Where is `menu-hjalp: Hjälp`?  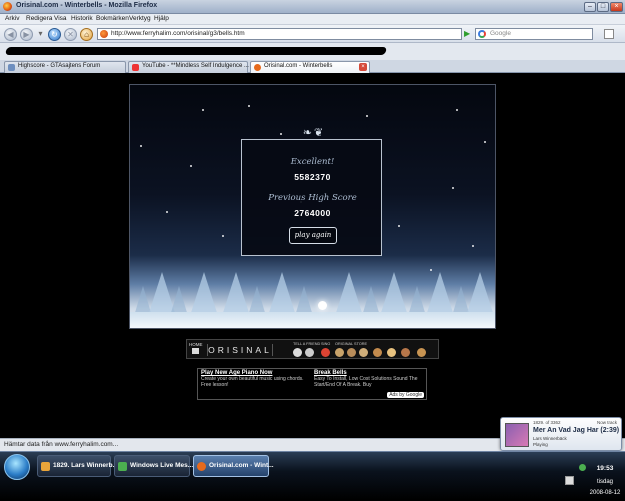
menu-hjalp: Hjälp is located at coordinates (161, 18).